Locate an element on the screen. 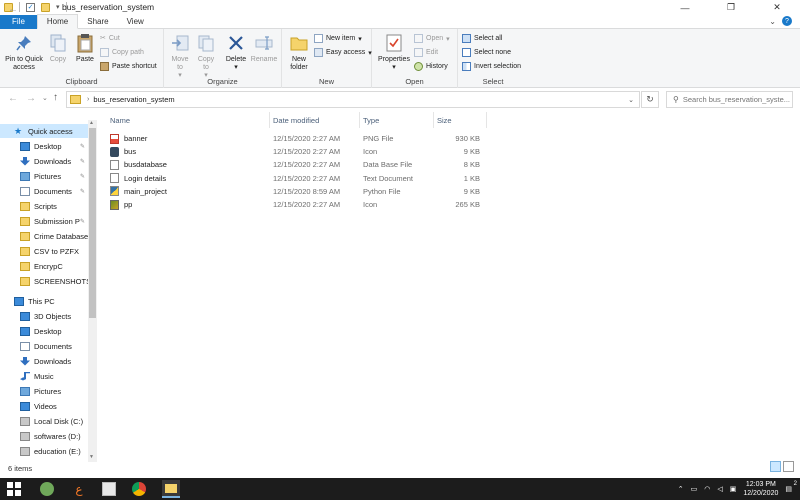  file-row: pp 12/15/2020 2:27 AM Icon 265 KB is located at coordinates (297, 204).